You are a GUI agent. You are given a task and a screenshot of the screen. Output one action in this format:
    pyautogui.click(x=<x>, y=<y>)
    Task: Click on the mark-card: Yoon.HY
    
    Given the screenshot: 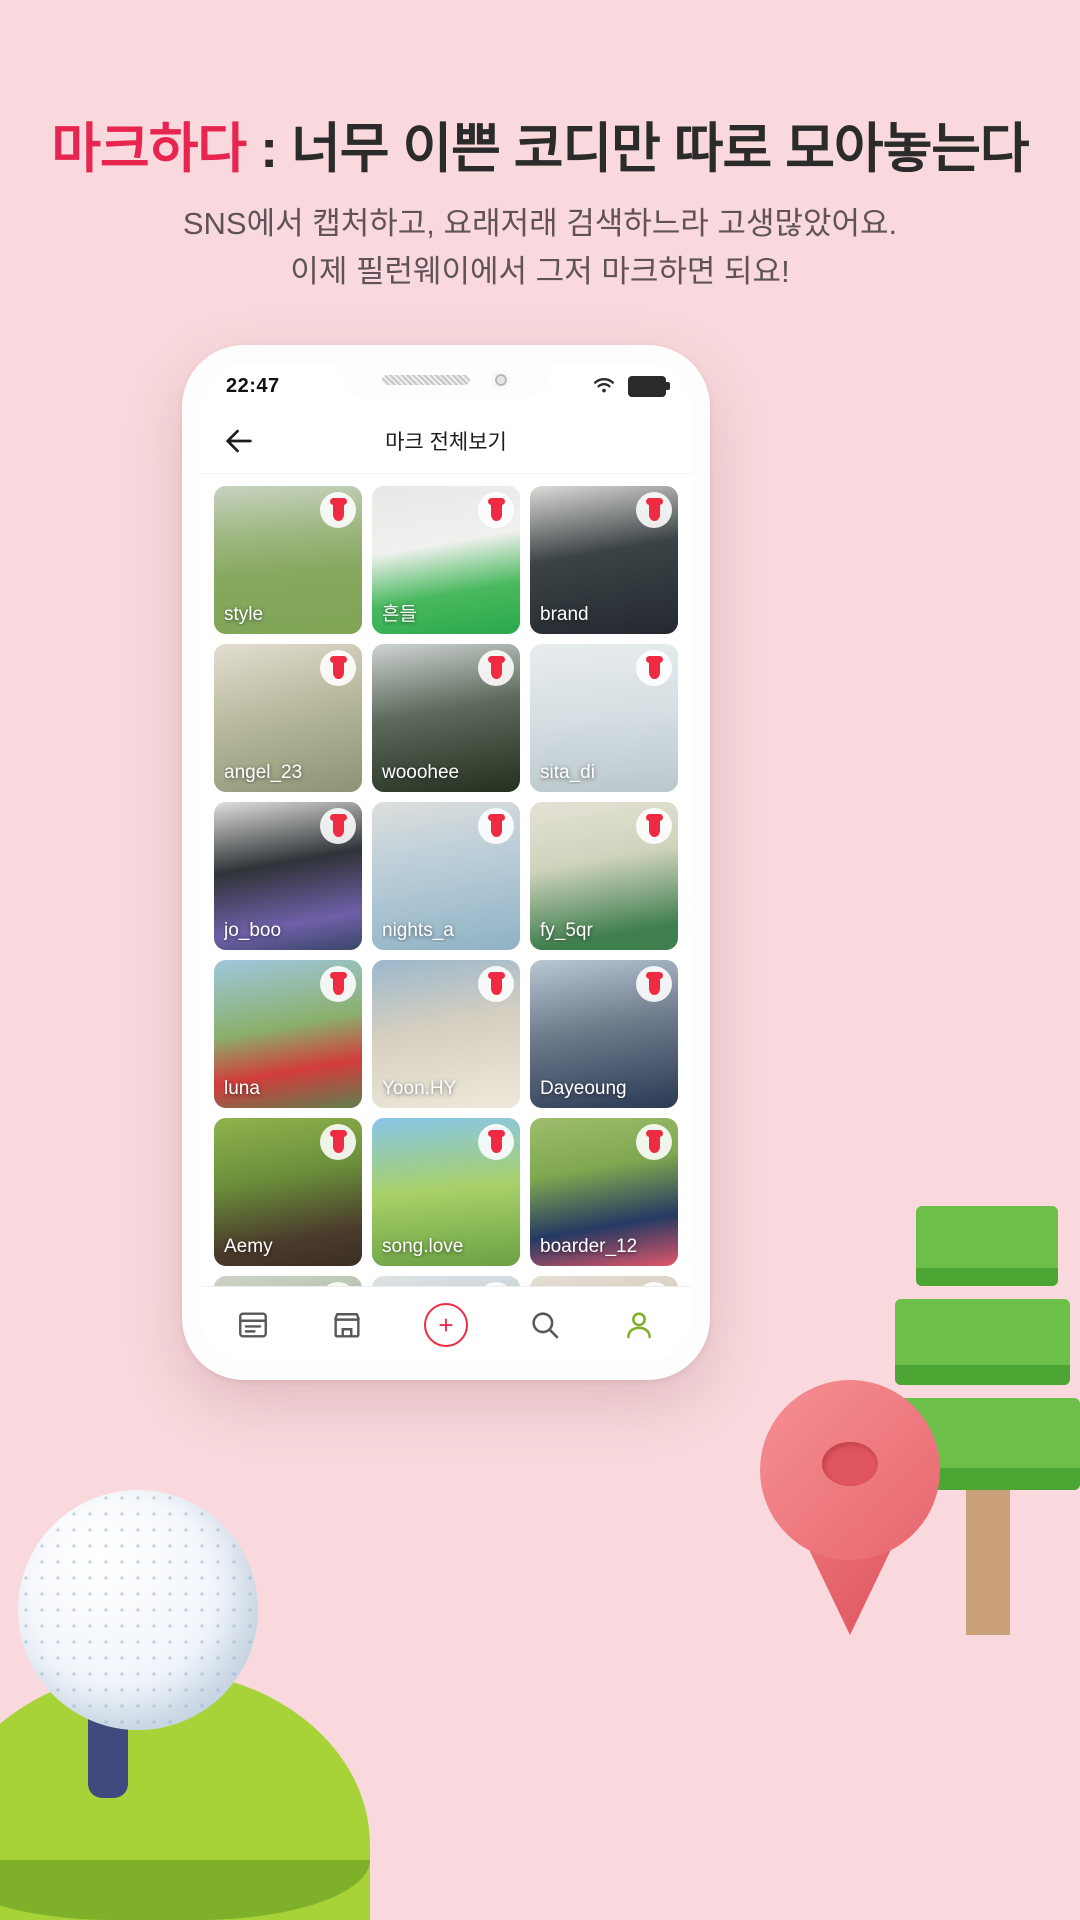 What is the action you would take?
    pyautogui.click(x=446, y=1034)
    